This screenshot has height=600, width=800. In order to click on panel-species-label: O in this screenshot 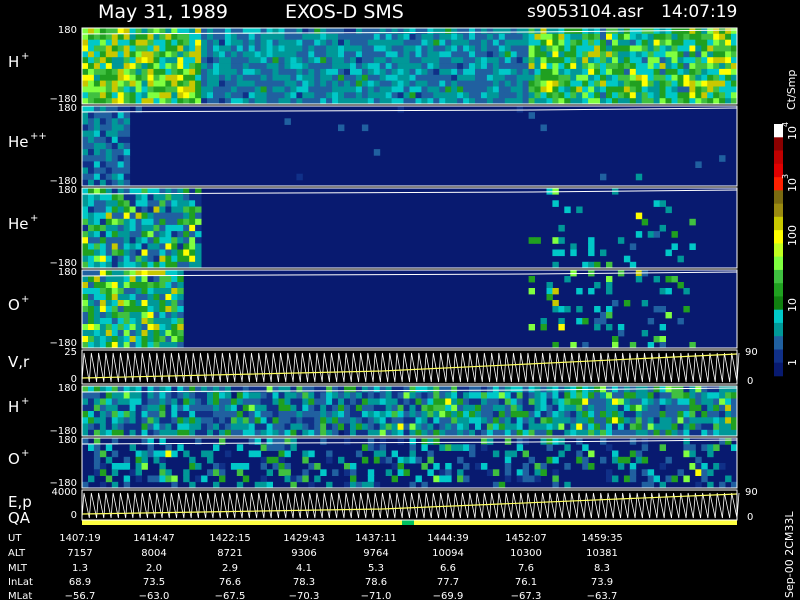, I will do `click(14, 459)`.